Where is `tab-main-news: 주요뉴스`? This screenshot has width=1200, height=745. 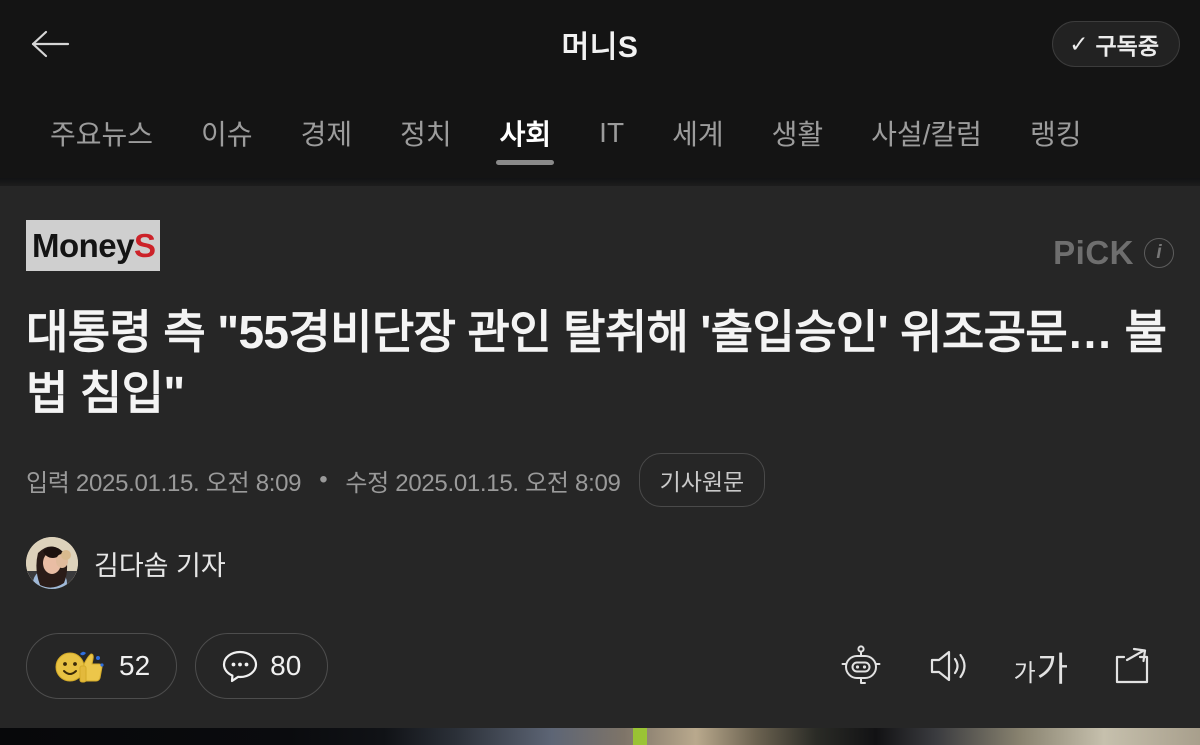
tab-main-news: 주요뉴스 is located at coordinates (101, 133).